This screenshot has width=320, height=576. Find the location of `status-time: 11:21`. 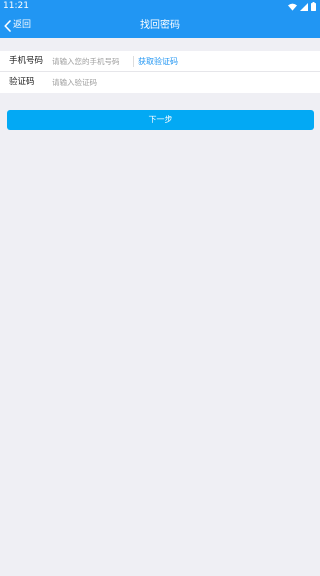

status-time: 11:21 is located at coordinates (16, 6).